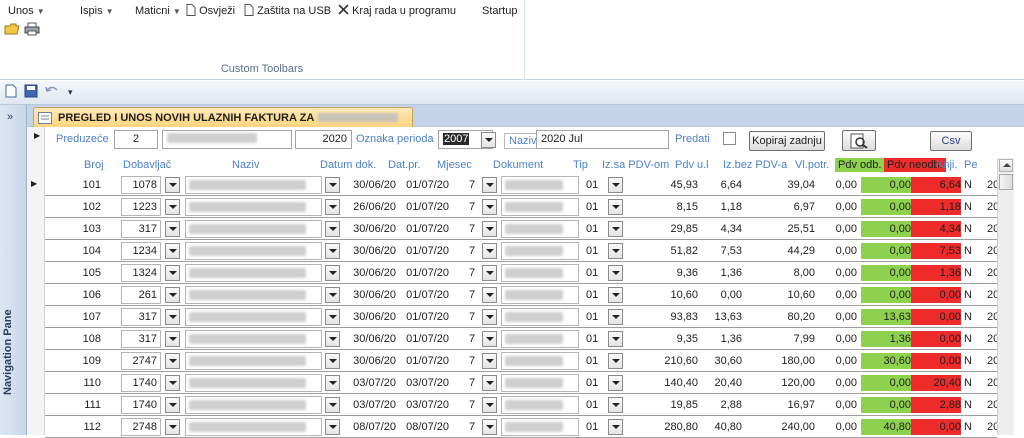  I want to click on iz-bez-pdv-cell: 120,00, so click(780, 383).